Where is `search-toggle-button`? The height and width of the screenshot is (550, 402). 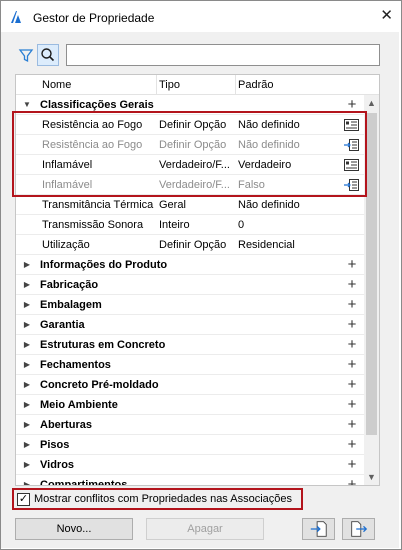
search-toggle-button is located at coordinates (48, 55).